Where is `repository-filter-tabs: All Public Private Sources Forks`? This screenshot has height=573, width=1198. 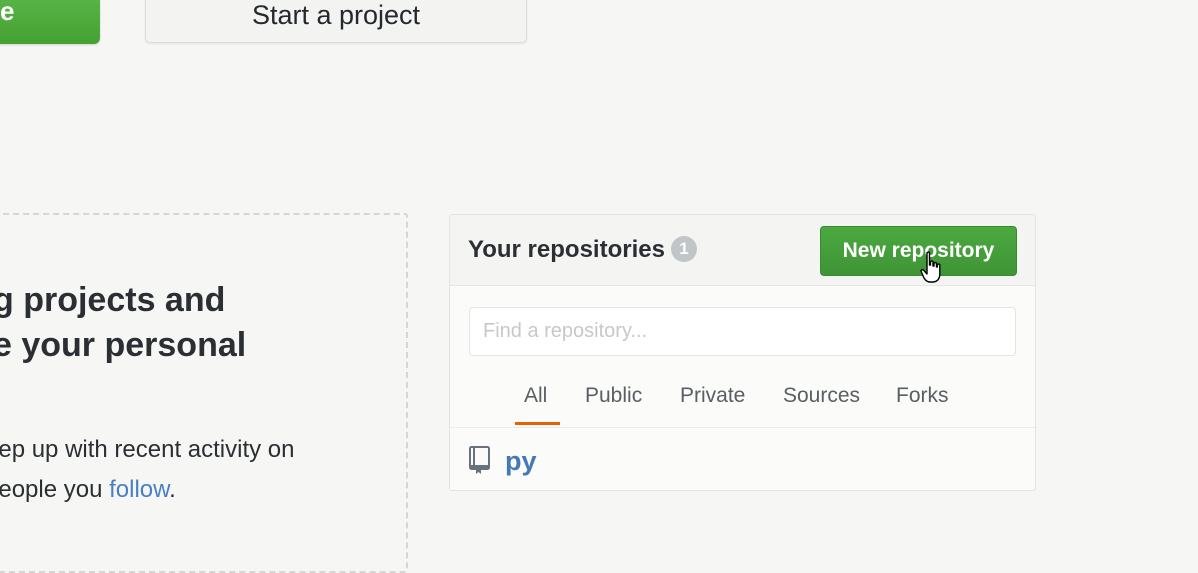 repository-filter-tabs: All Public Private Sources Forks is located at coordinates (742, 401).